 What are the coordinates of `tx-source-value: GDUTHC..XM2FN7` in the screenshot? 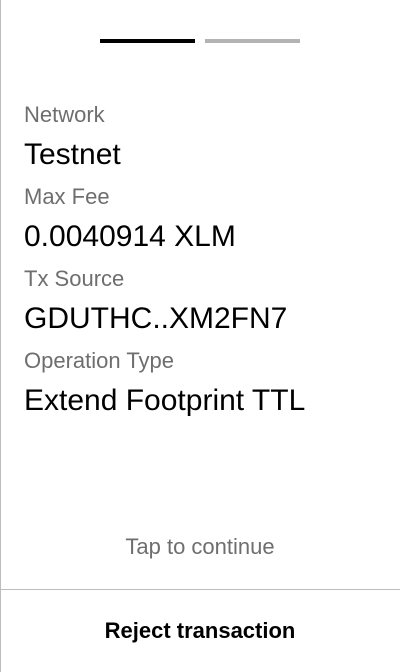 It's located at (156, 318).